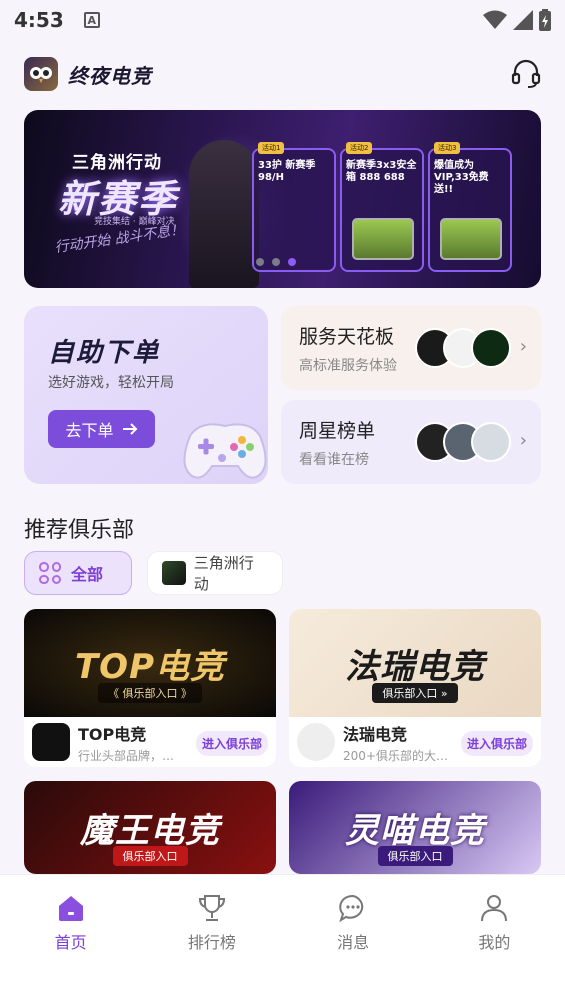 The width and height of the screenshot is (565, 1004). I want to click on club-banner: 魔王电竞 俱乐部入口, so click(150, 827).